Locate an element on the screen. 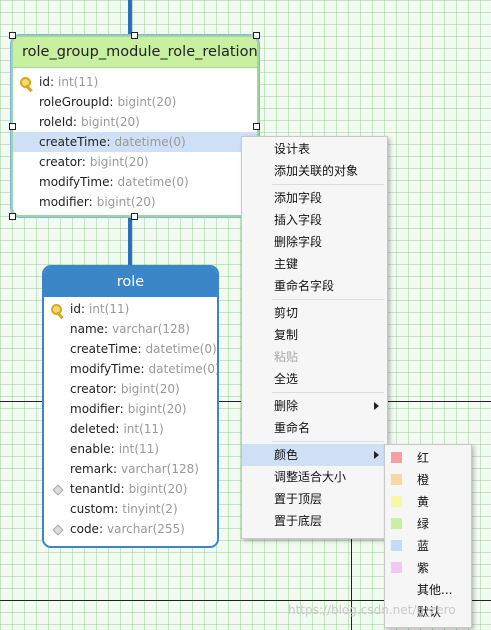  resize-handle-w is located at coordinates (12, 126).